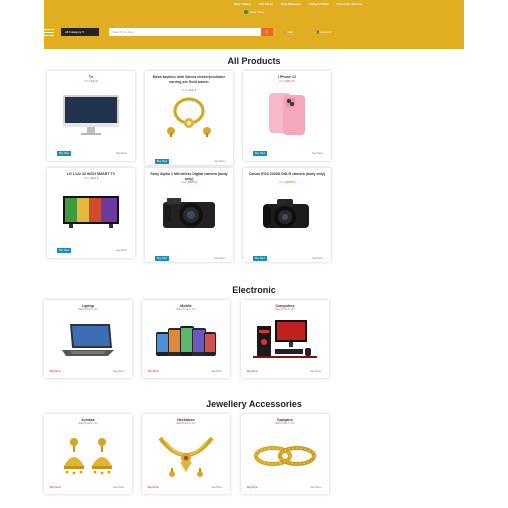 This screenshot has width=508, height=508. Describe the element at coordinates (287, 81) in the screenshot. I see `product-price: Price $50.0 $` at that location.